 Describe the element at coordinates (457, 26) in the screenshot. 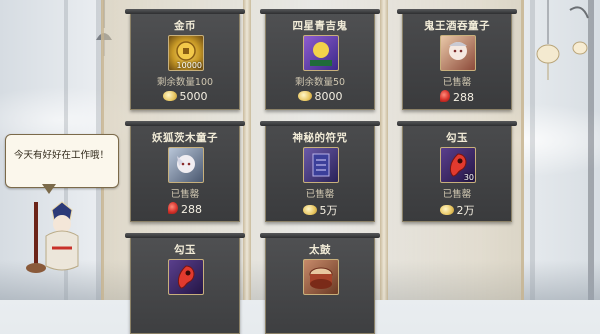

I see `item-name: 鬼王酒吞童子` at that location.